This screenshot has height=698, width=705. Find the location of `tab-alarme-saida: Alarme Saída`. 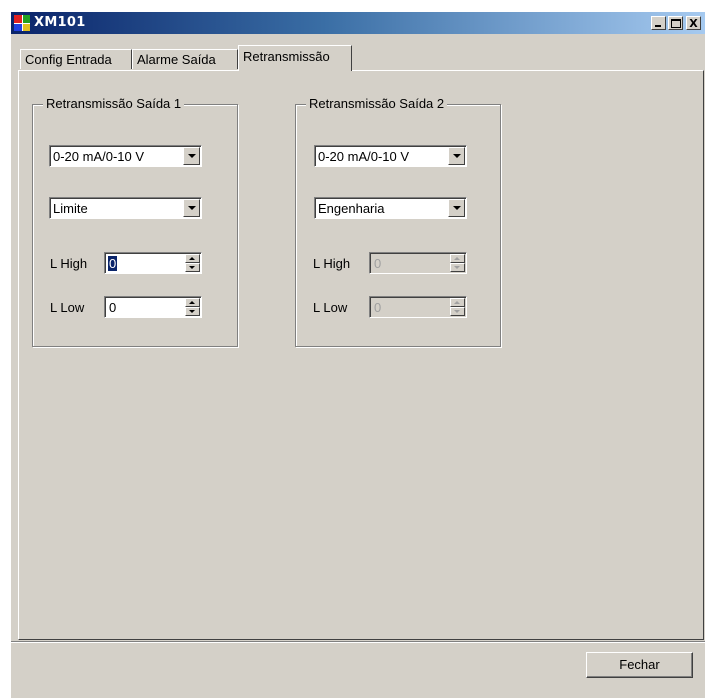

tab-alarme-saida: Alarme Saída is located at coordinates (185, 59).